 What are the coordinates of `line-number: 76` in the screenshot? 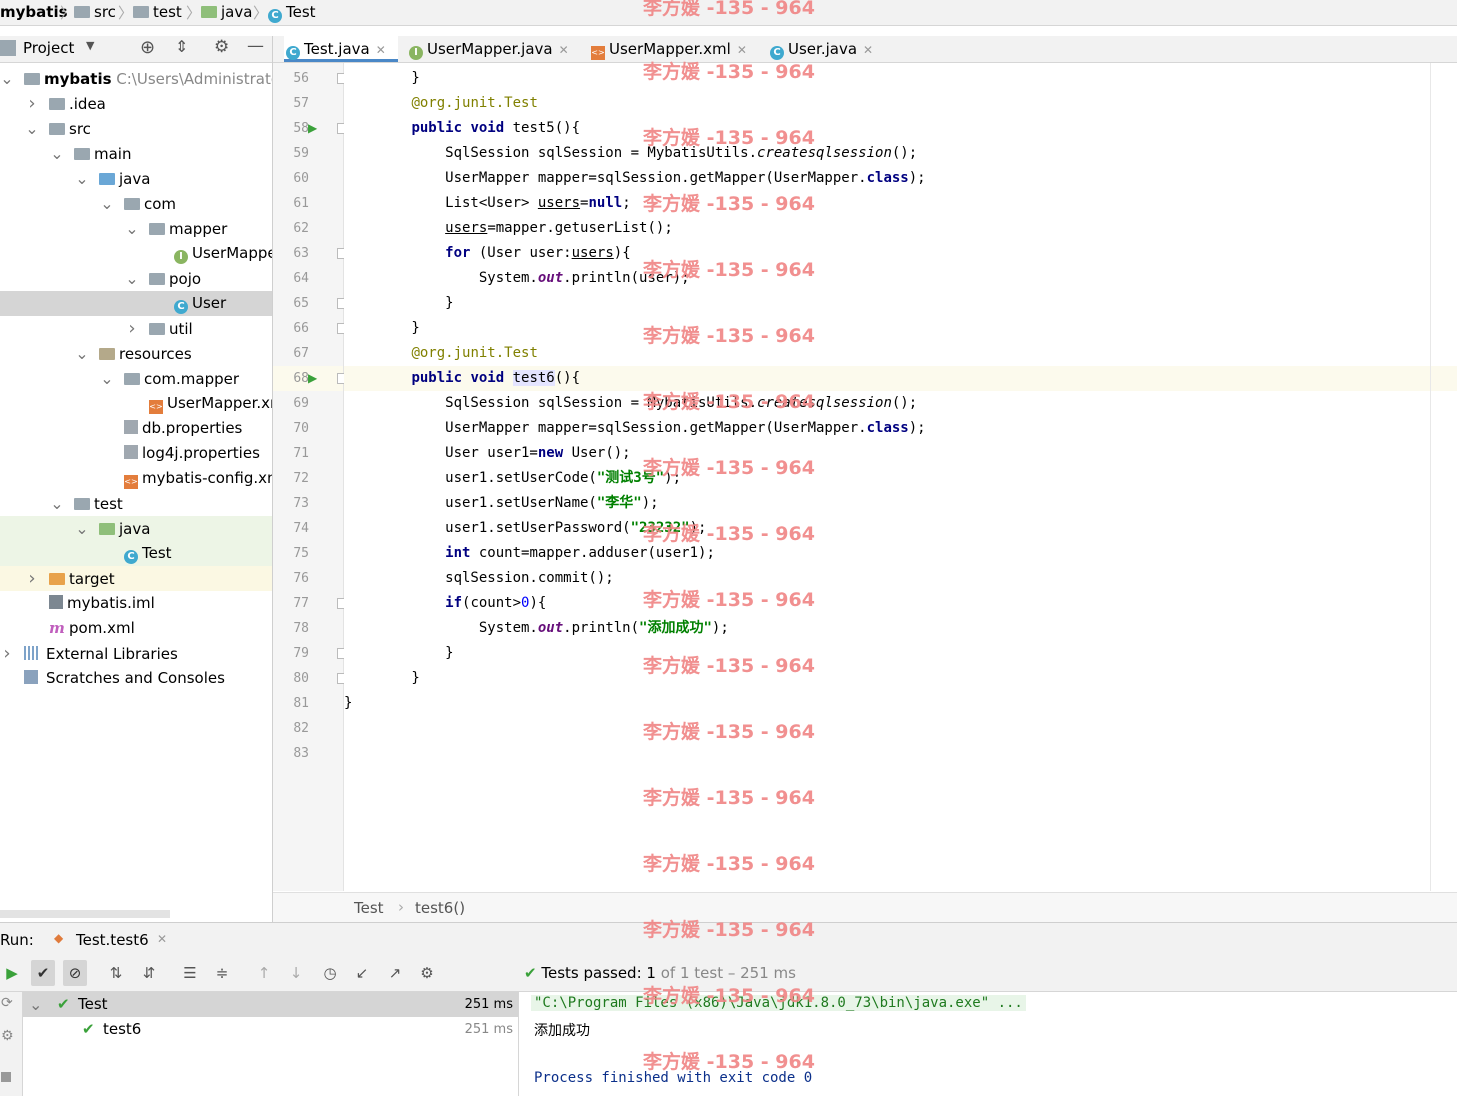 It's located at (301, 578).